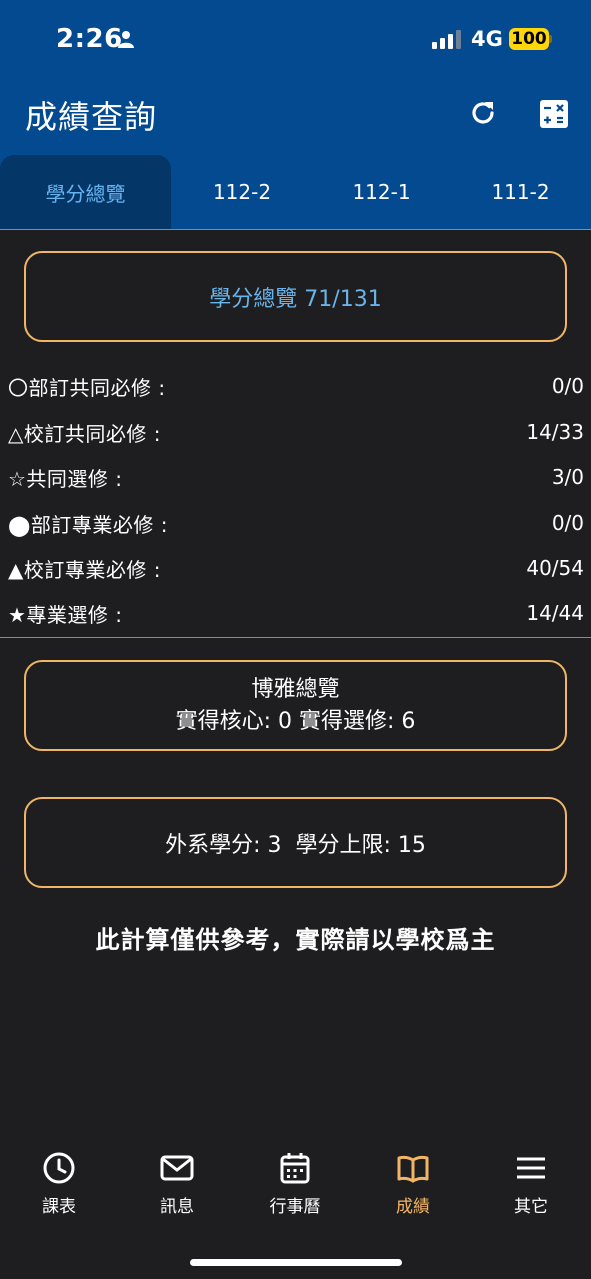 This screenshot has width=591, height=1279. Describe the element at coordinates (531, 1207) in the screenshot. I see `nav-label: 其它` at that location.